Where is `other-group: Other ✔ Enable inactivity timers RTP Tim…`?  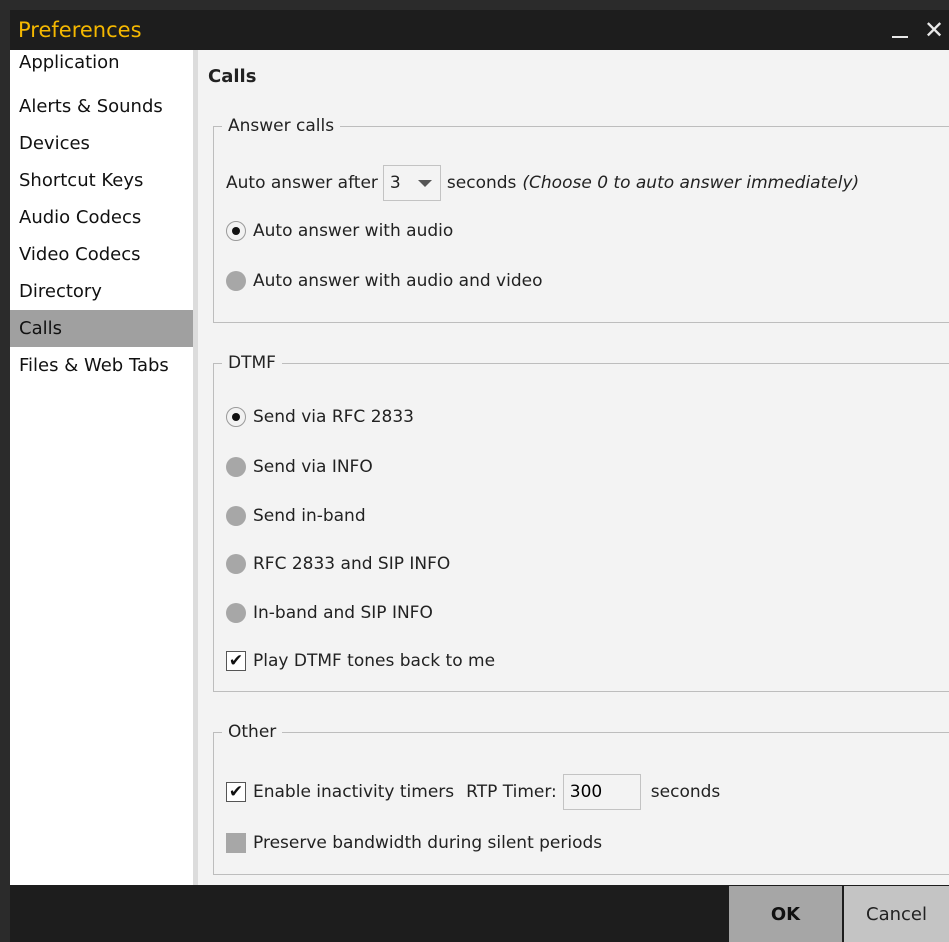 other-group: Other ✔ Enable inactivity timers RTP Tim… is located at coordinates (581, 798).